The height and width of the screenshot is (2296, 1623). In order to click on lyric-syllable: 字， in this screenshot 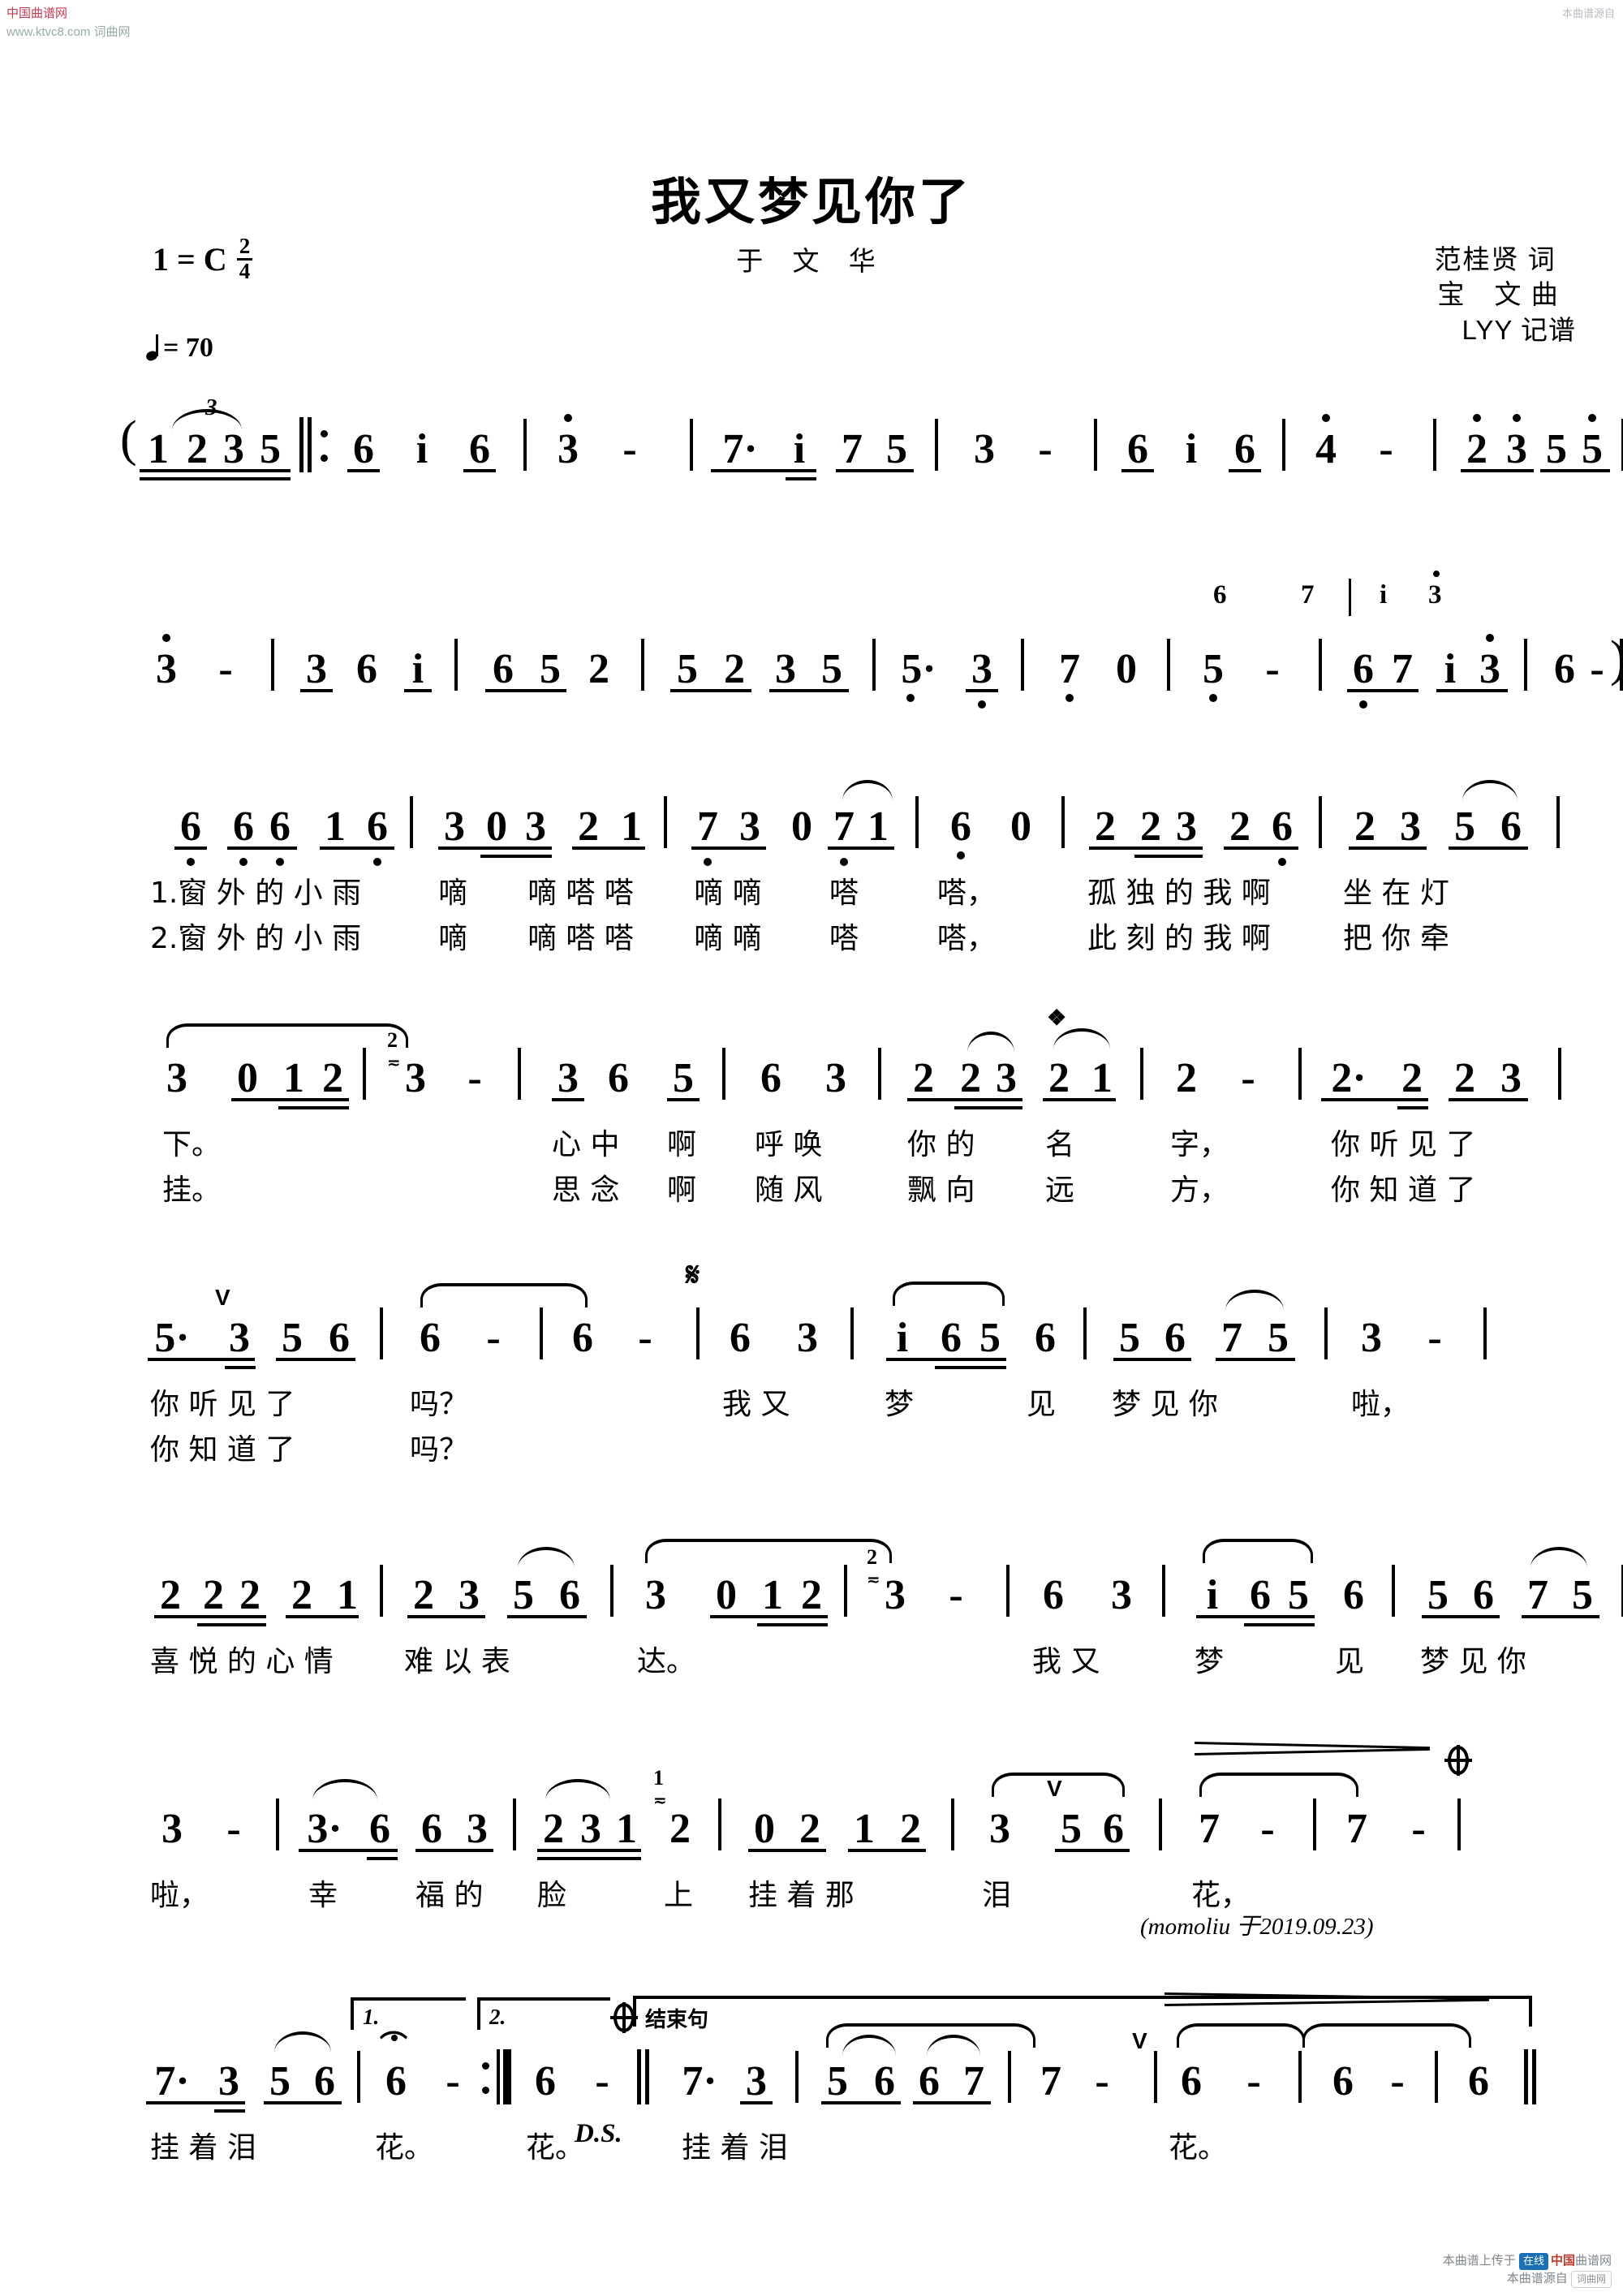, I will do `click(1199, 1144)`.